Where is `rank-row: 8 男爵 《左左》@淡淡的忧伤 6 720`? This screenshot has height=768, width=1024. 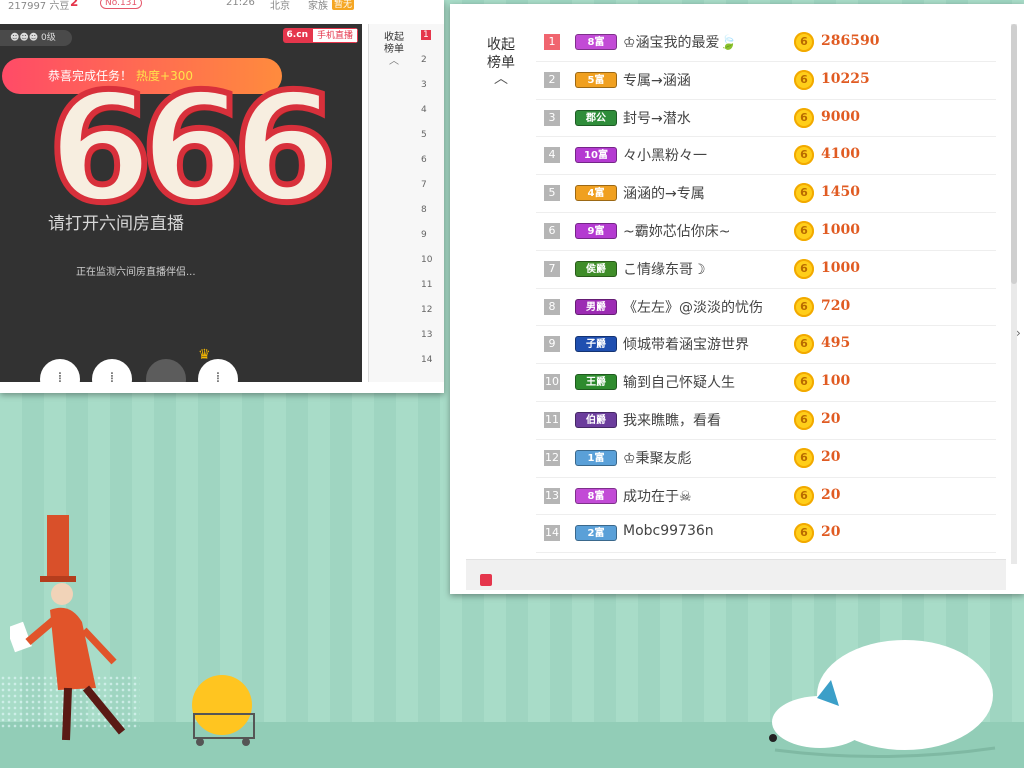 rank-row: 8 男爵 《左左》@淡淡的忧伤 6 720 is located at coordinates (766, 308).